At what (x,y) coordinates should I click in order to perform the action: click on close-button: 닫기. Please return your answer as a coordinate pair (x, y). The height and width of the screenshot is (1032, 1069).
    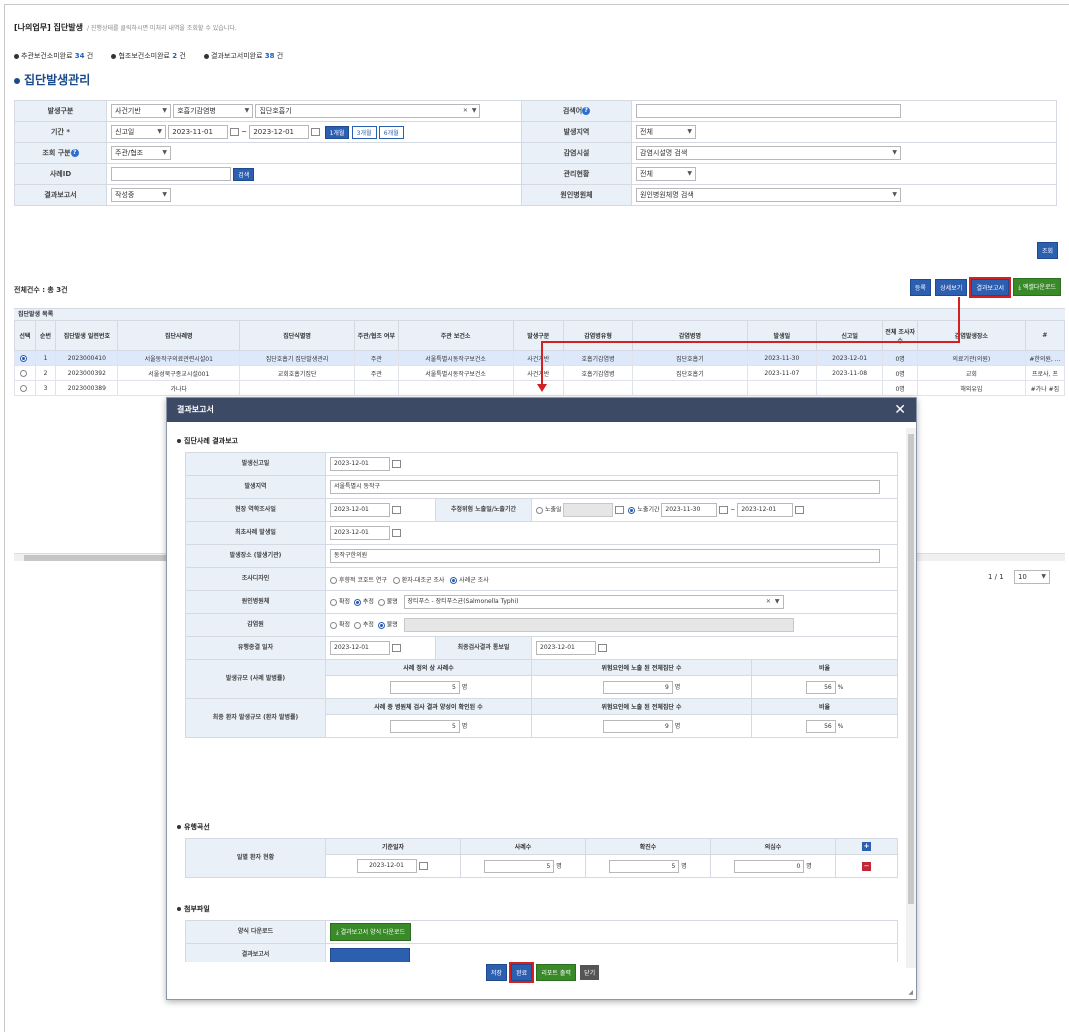
    Looking at the image, I should click on (590, 972).